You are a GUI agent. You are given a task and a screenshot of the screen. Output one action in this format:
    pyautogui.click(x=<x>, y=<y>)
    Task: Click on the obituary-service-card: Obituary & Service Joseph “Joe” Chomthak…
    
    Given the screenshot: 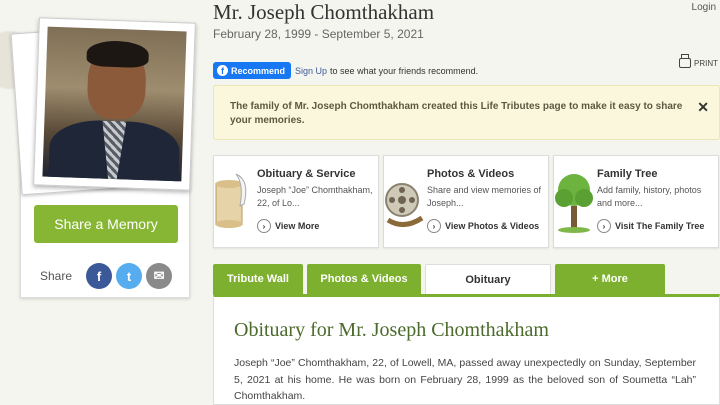 What is the action you would take?
    pyautogui.click(x=296, y=201)
    